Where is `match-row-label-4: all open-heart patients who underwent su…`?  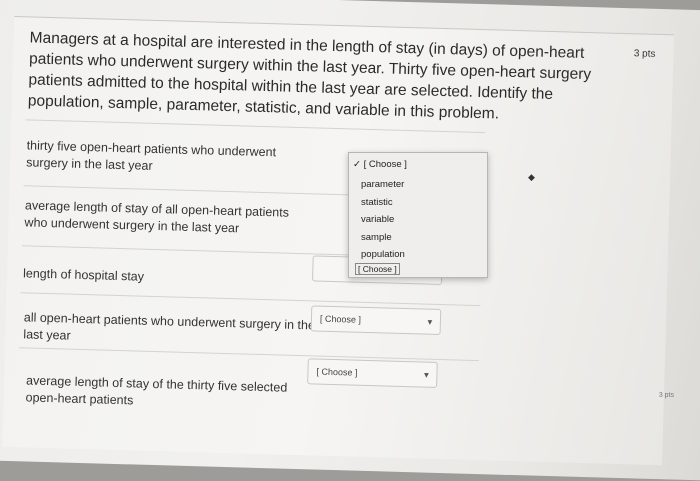
match-row-label-4: all open-heart patients who underwent su… is located at coordinates (169, 326).